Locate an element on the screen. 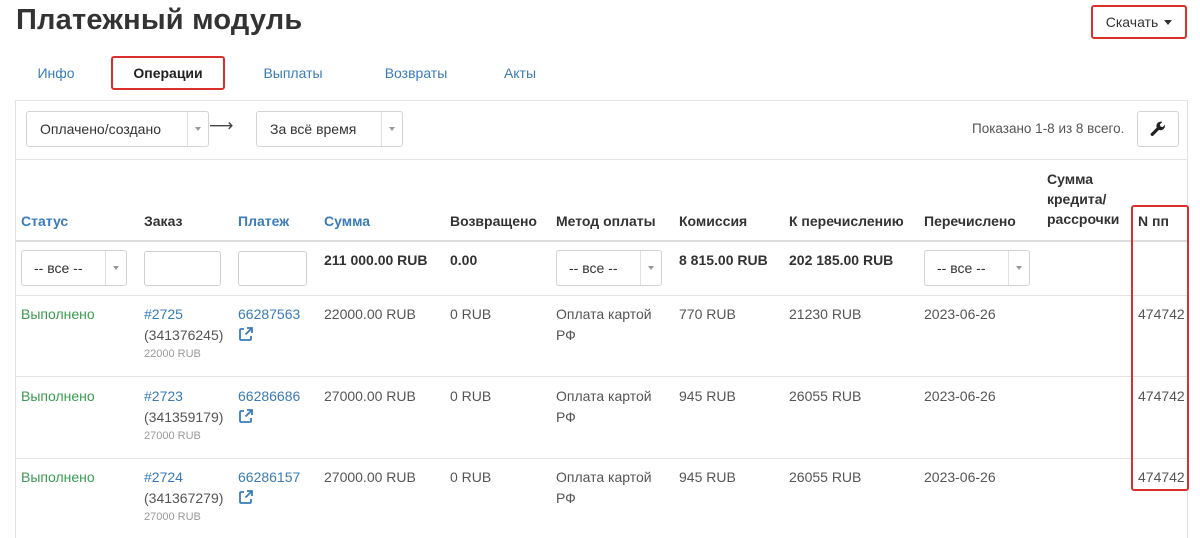  col-header-returned: Возвращено is located at coordinates (493, 221).